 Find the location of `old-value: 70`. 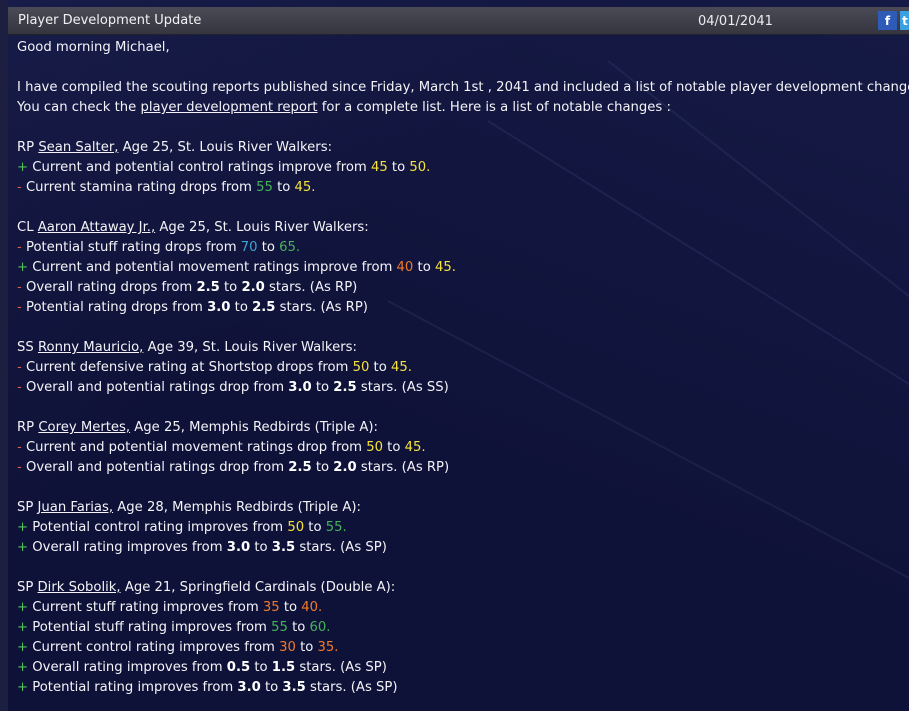

old-value: 70 is located at coordinates (249, 247).